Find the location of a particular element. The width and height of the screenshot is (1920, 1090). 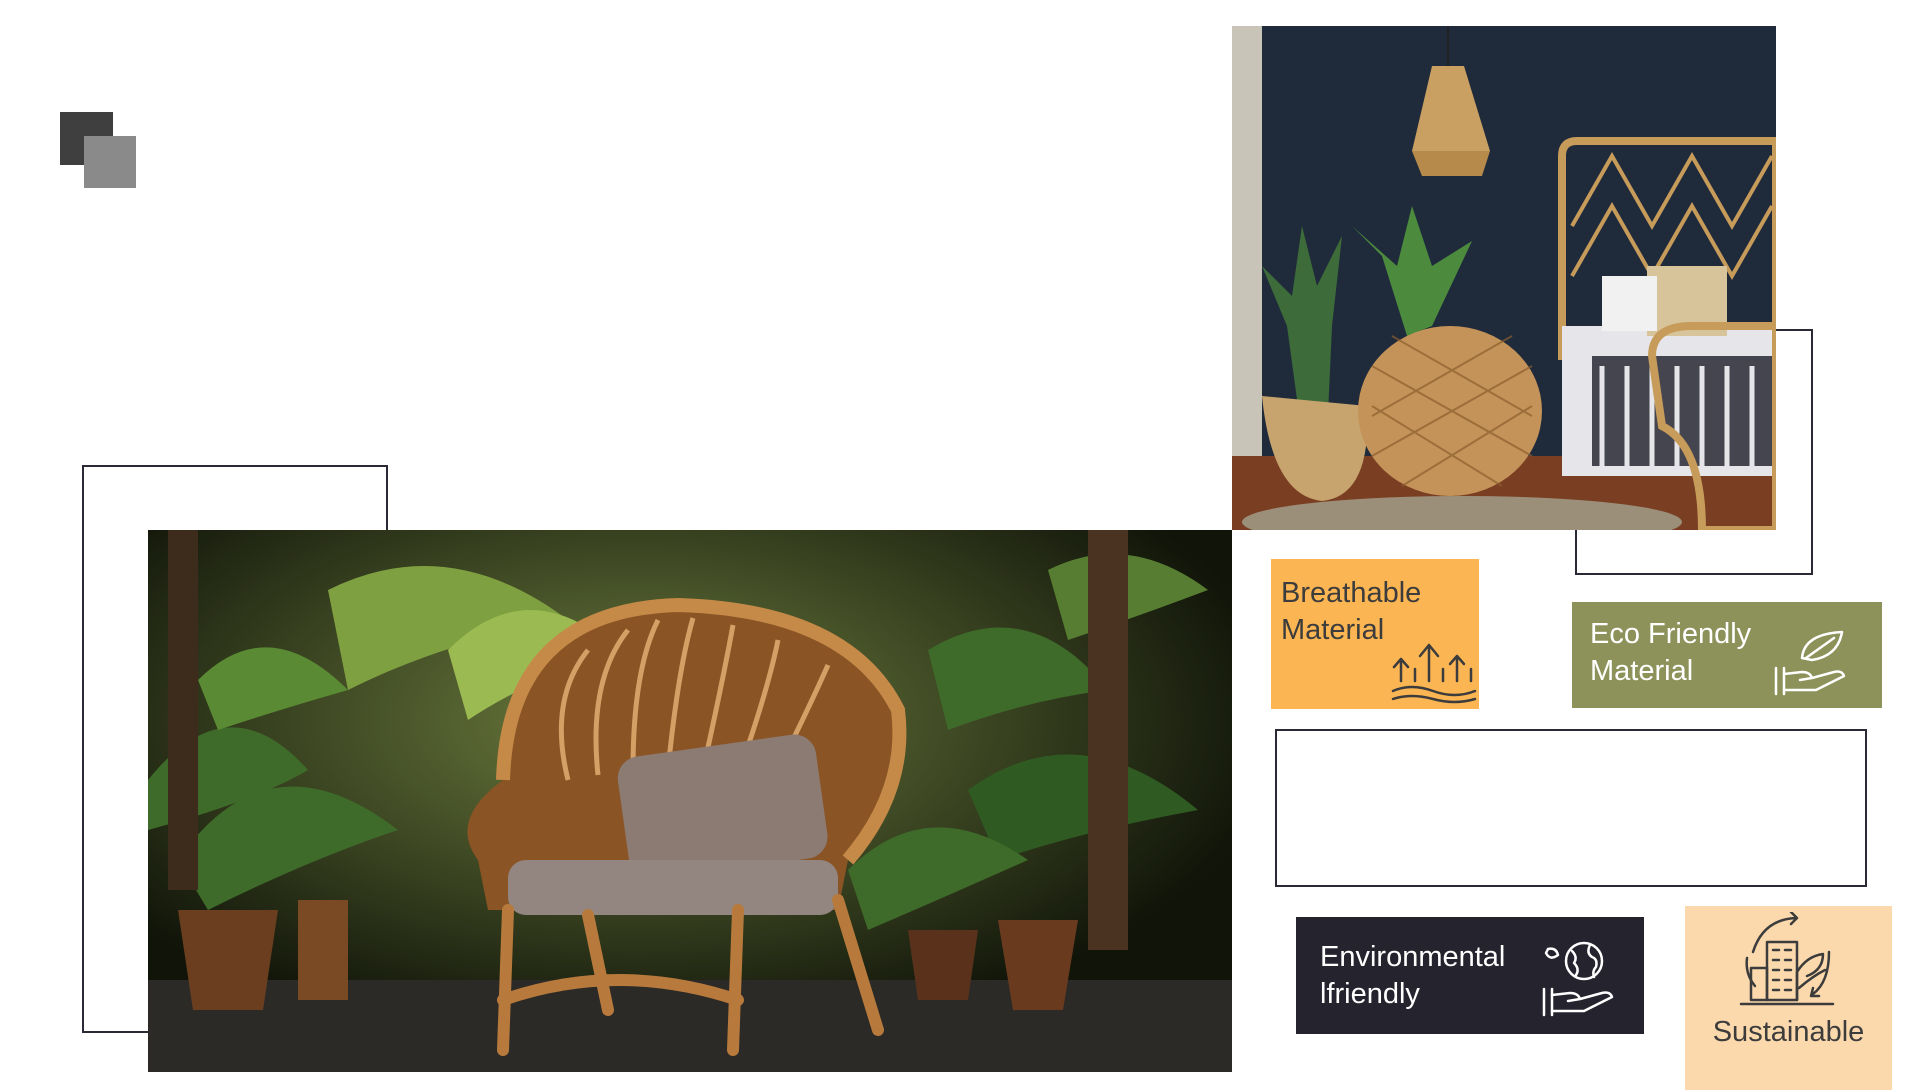

logo-square-light is located at coordinates (110, 162).